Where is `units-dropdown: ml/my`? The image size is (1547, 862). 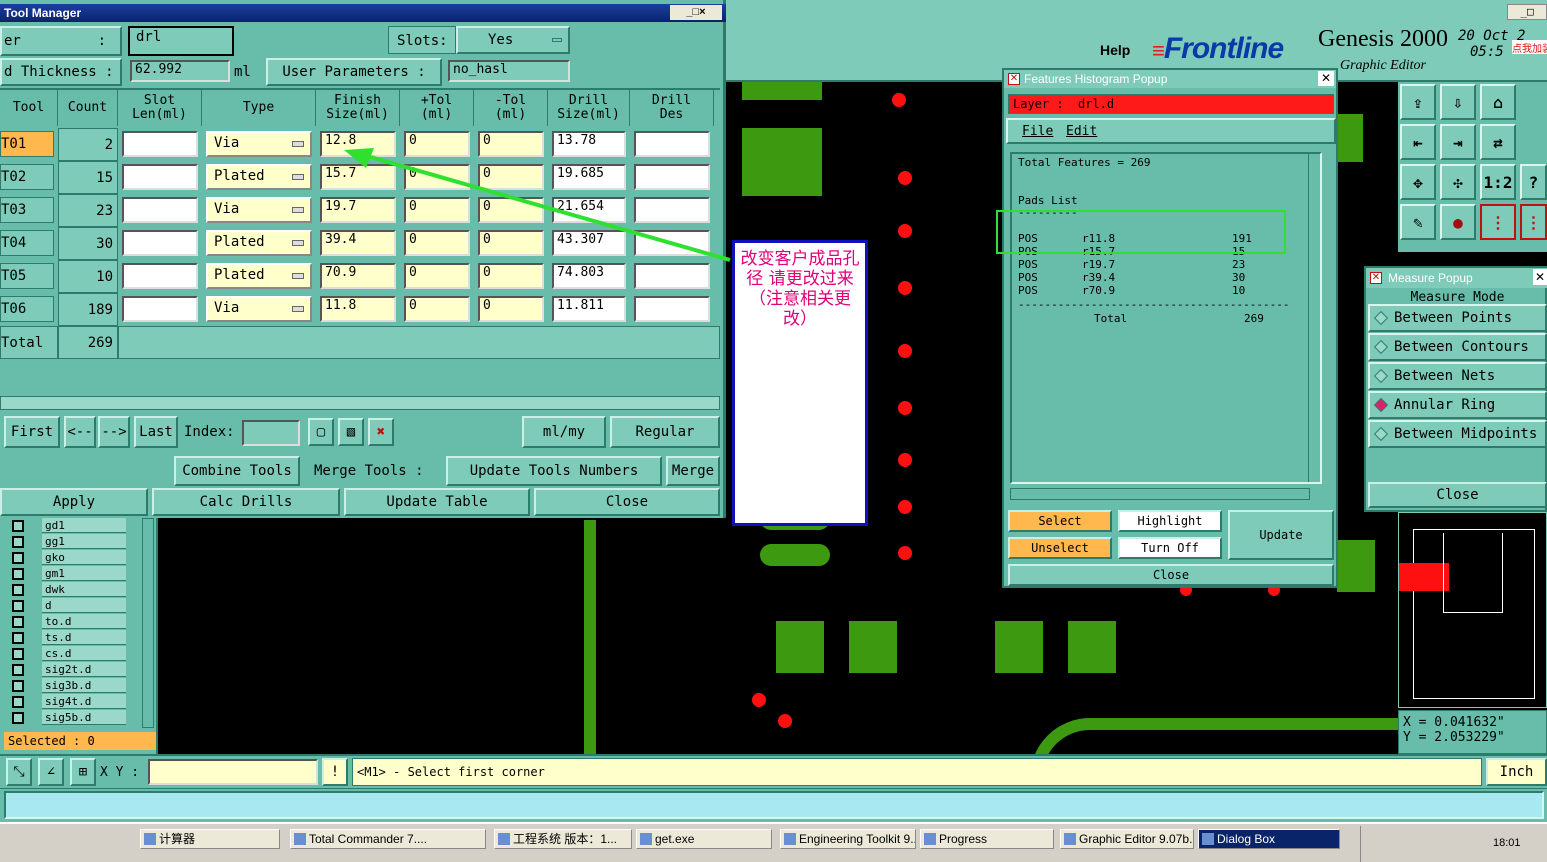 units-dropdown: ml/my is located at coordinates (564, 432).